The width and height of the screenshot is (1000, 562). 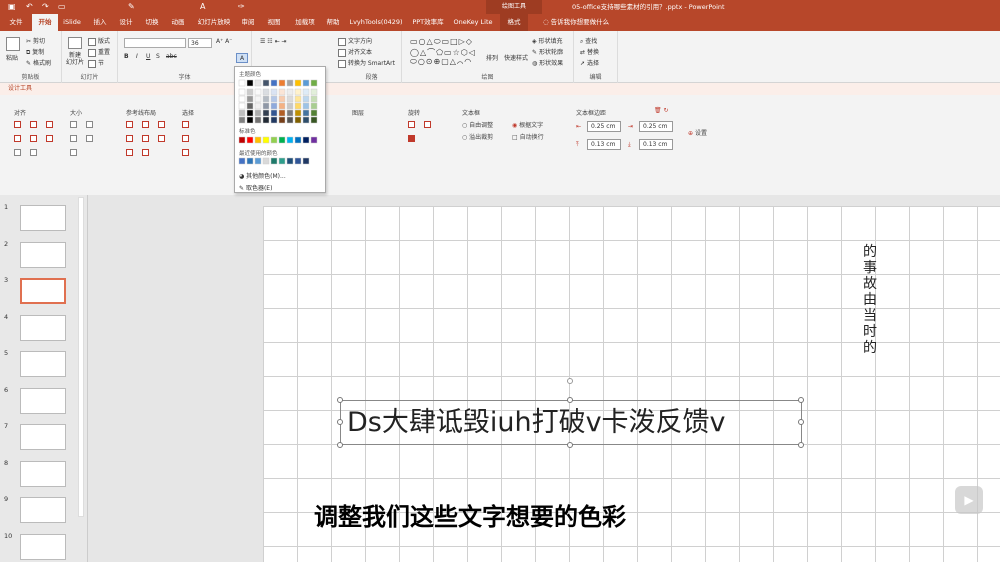 What do you see at coordinates (441, 62) in the screenshot?
I see `shapes-gallery-row3: ⬭○⊙⊕▢△⌒◠` at bounding box center [441, 62].